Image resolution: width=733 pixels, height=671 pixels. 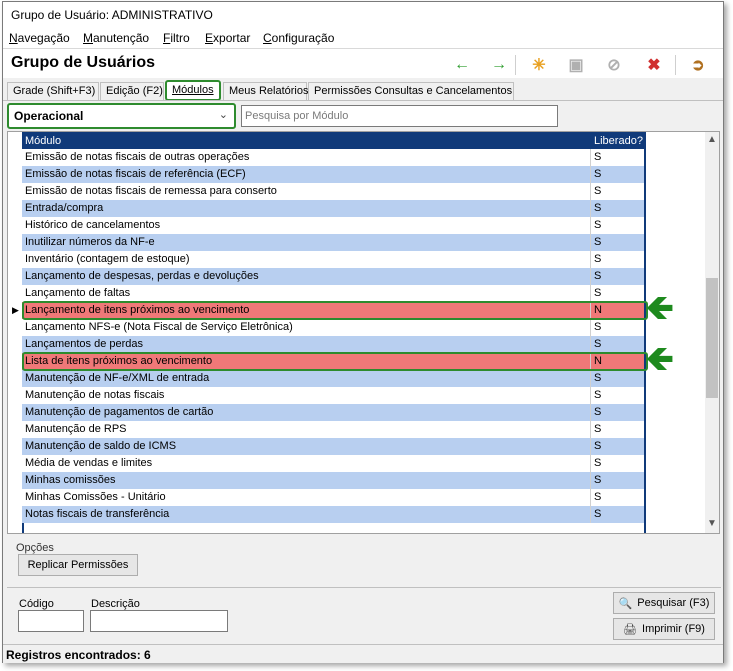 What do you see at coordinates (399, 116) in the screenshot?
I see `search-input: Pesquisa por Módulo` at bounding box center [399, 116].